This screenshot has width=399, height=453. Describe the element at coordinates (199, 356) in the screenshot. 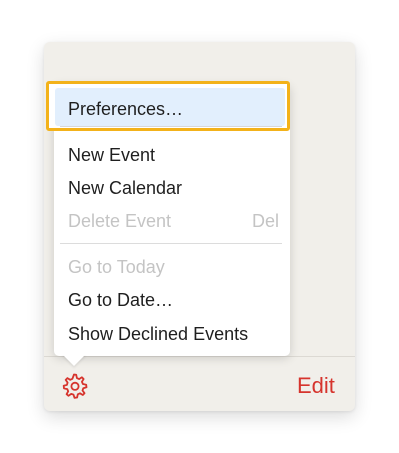

I see `footer-divider` at that location.